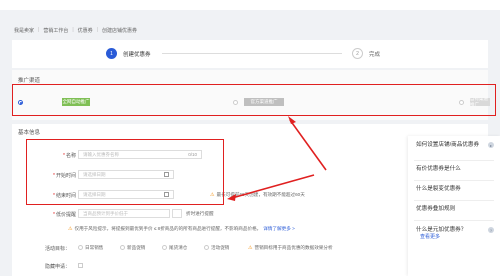 This screenshot has width=500, height=276. What do you see at coordinates (277, 158) in the screenshot?
I see `annotation-arrow` at bounding box center [277, 158].